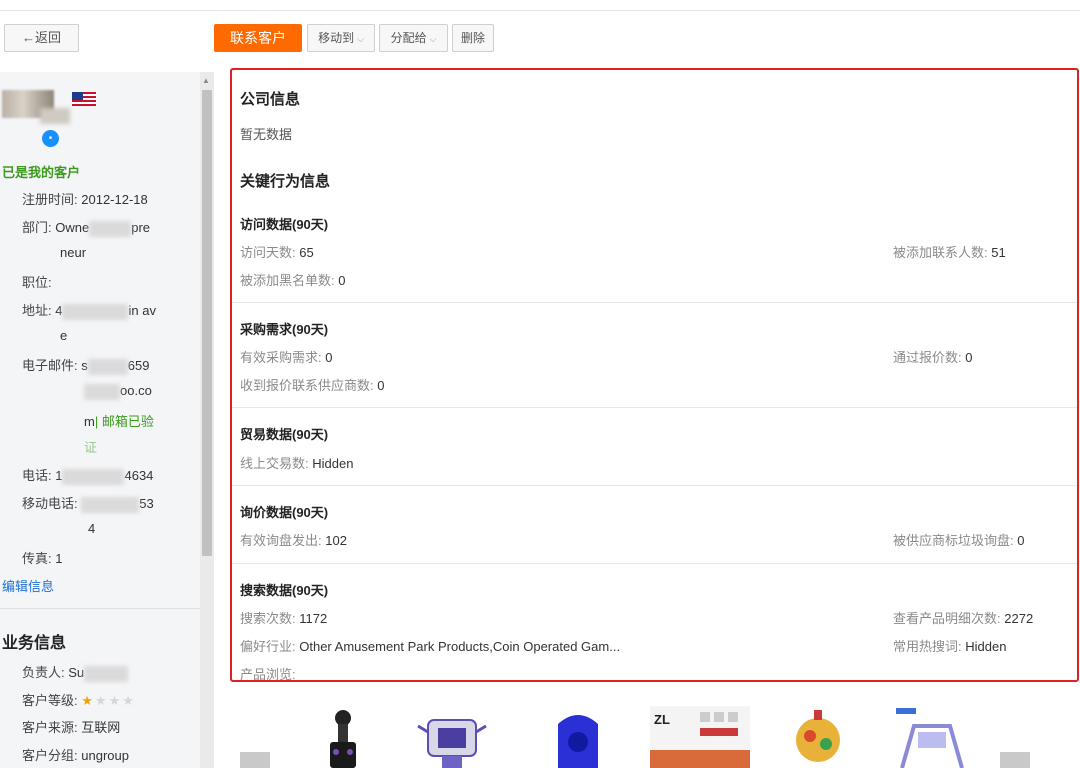 The height and width of the screenshot is (768, 1080). I want to click on carousel-next-button, so click(1015, 760).